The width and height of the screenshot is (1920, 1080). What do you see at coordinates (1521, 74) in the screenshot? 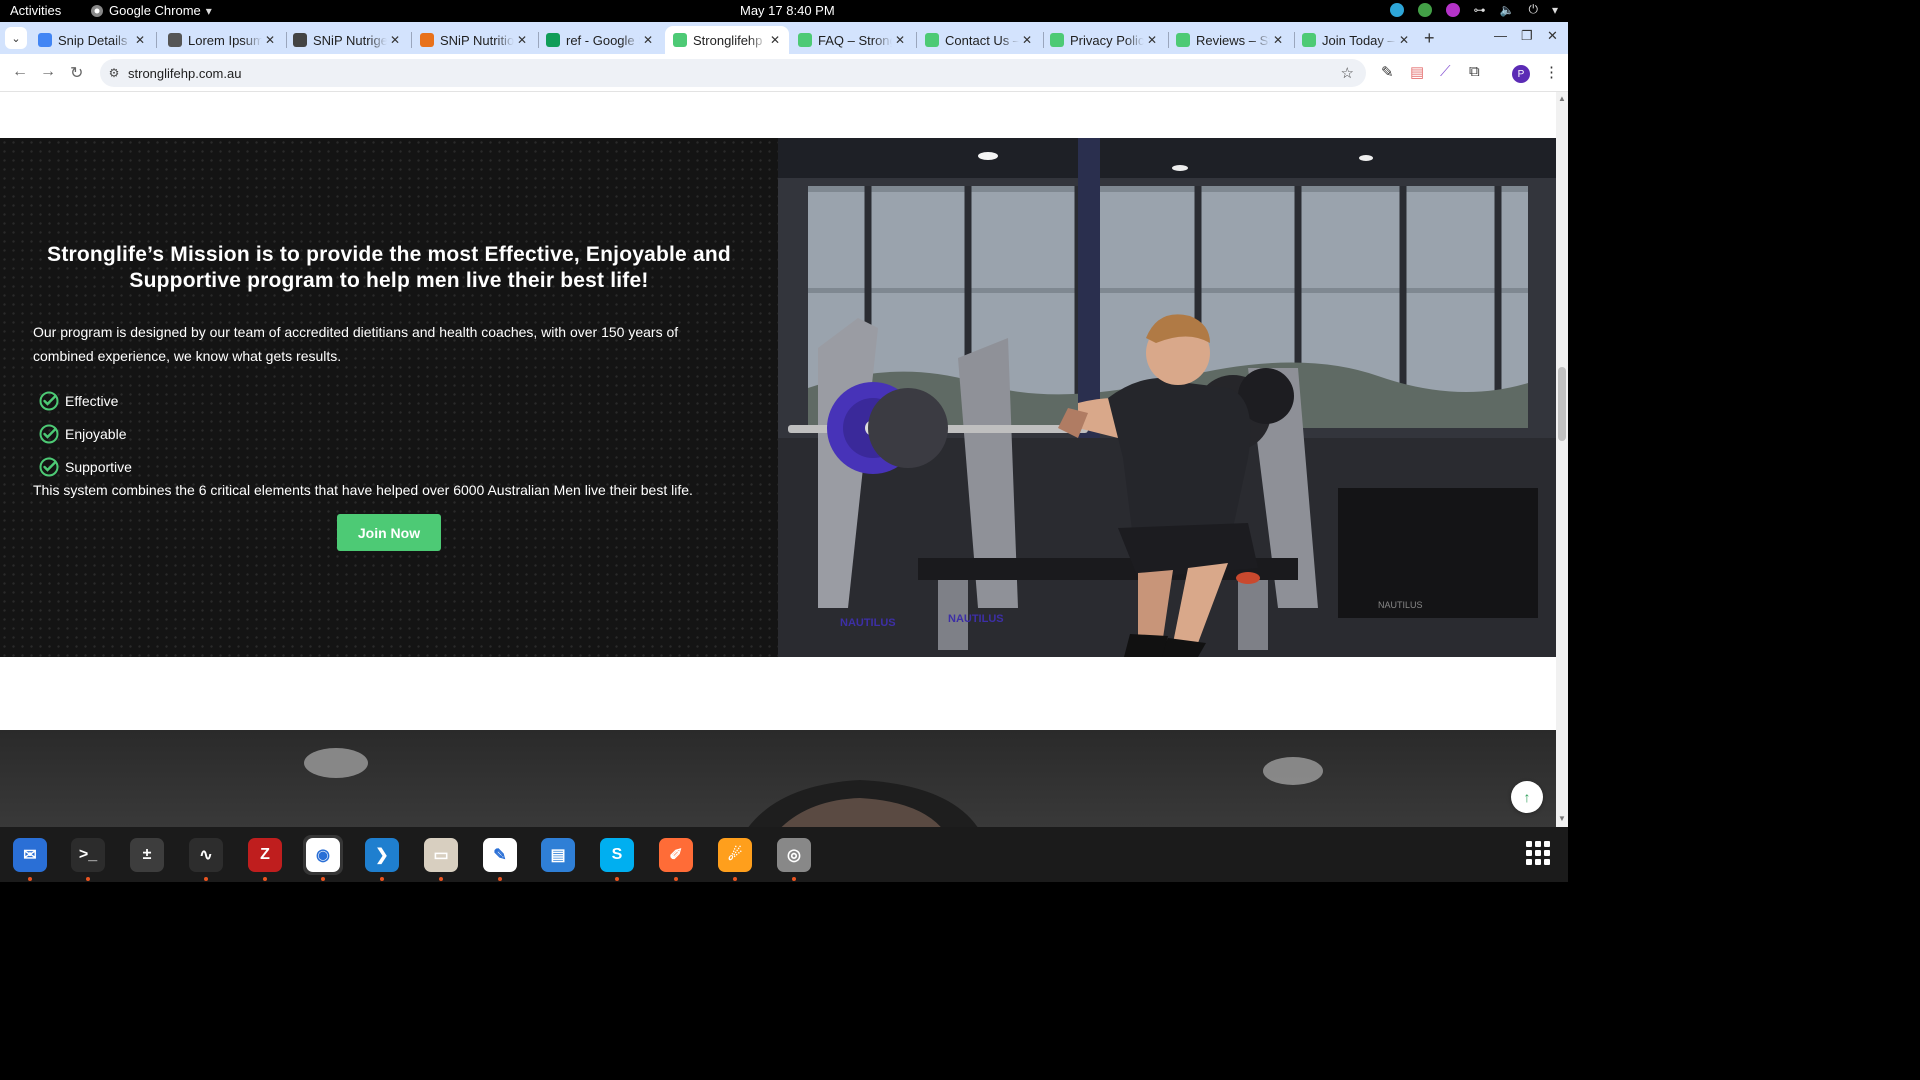
I see `profile-avatar: P` at bounding box center [1521, 74].